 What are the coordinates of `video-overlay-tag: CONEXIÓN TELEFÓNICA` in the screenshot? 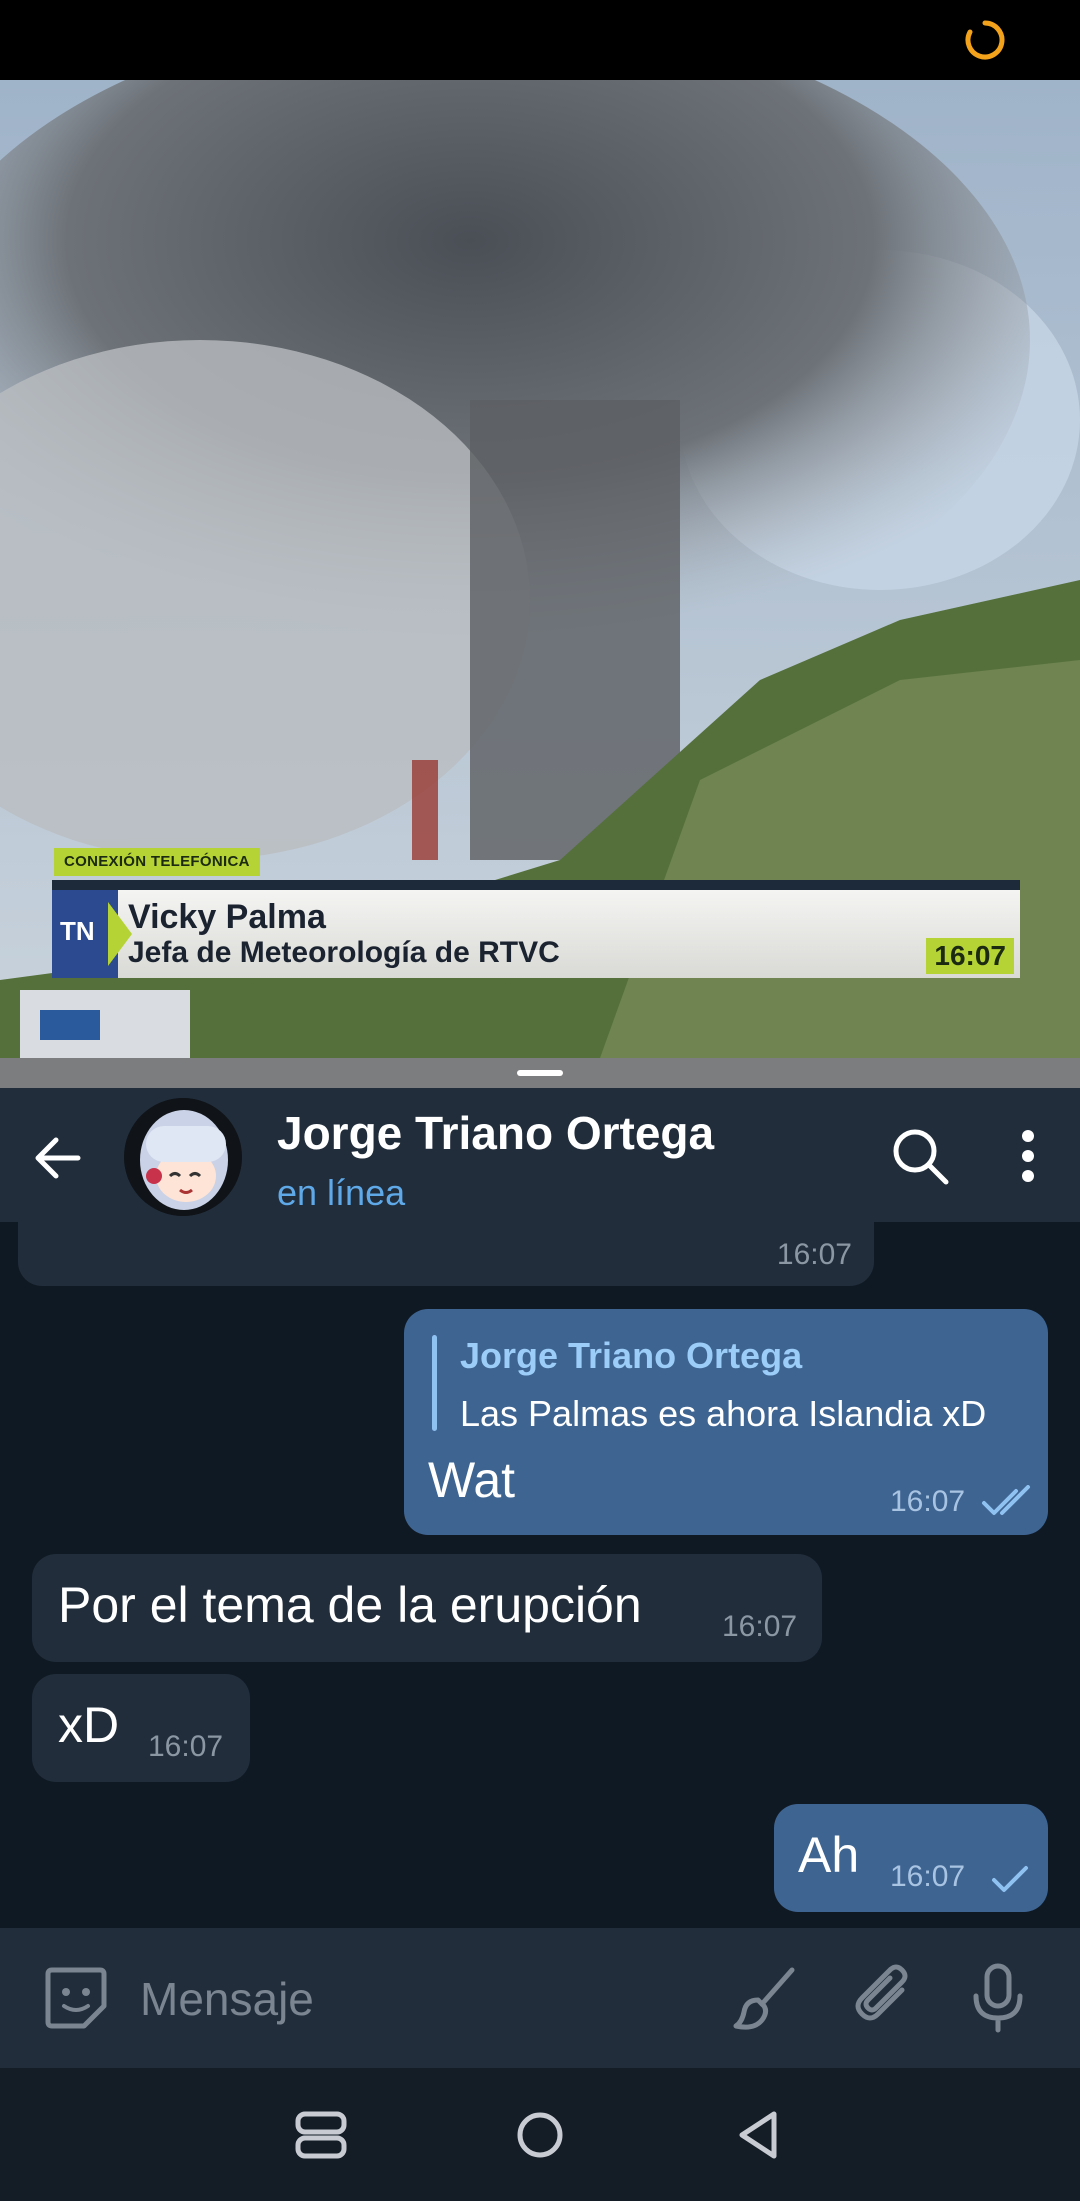 It's located at (157, 862).